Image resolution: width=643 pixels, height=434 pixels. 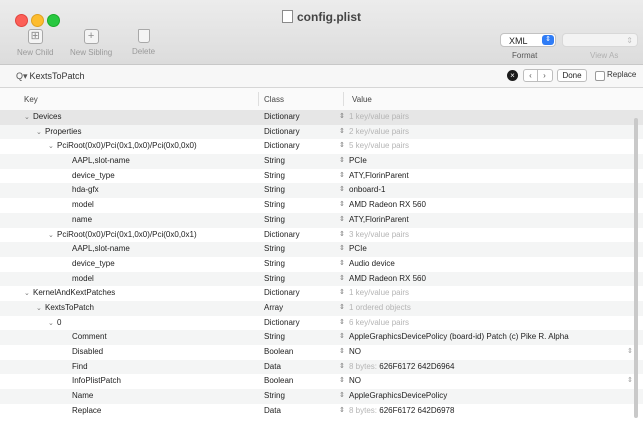 I want to click on table-row: ⌄ 0 Dictionary ⇕ 6 key/value pairs, so click(x=321, y=323).